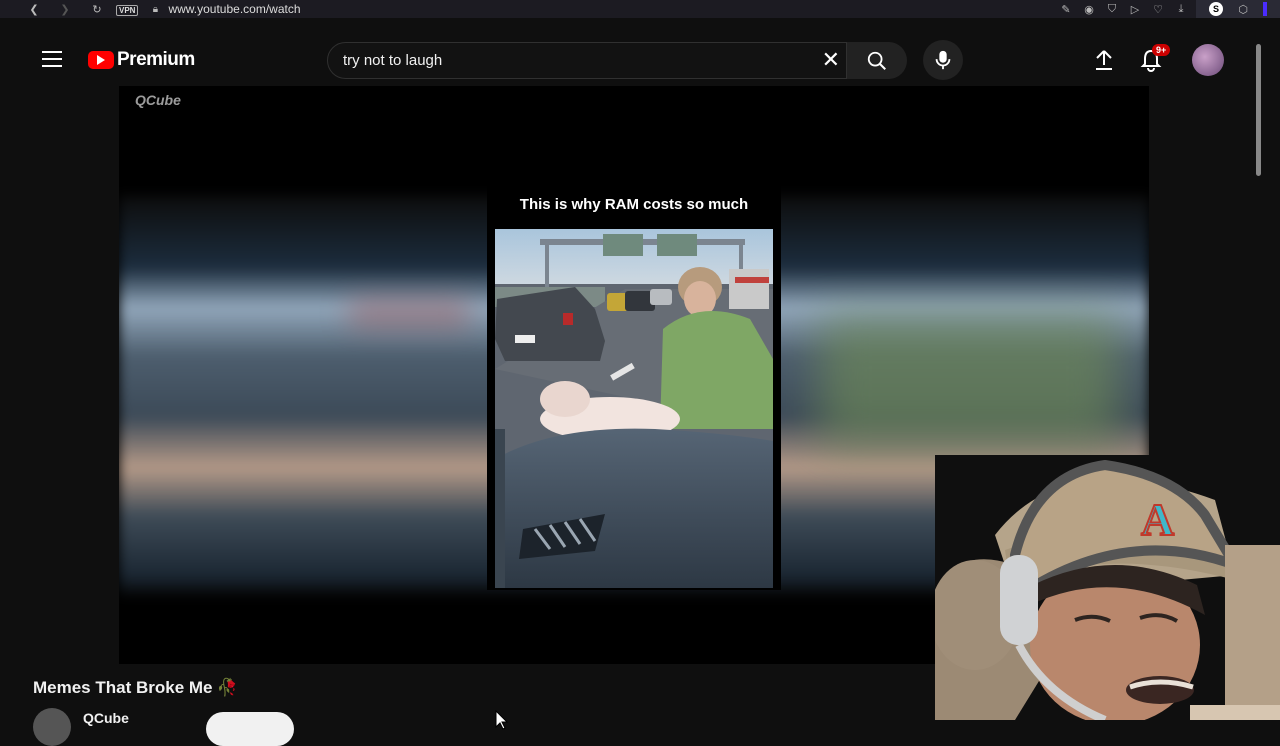  I want to click on sidebar-indicator, so click(1265, 9).